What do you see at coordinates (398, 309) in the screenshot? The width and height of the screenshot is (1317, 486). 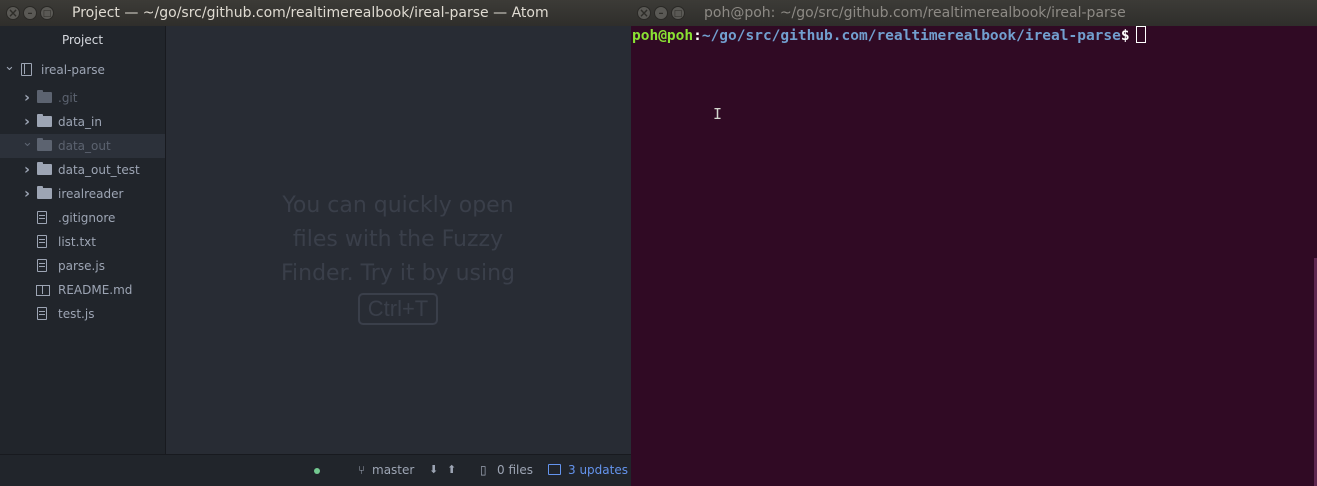 I see `shortcut-key: Ctrl+T` at bounding box center [398, 309].